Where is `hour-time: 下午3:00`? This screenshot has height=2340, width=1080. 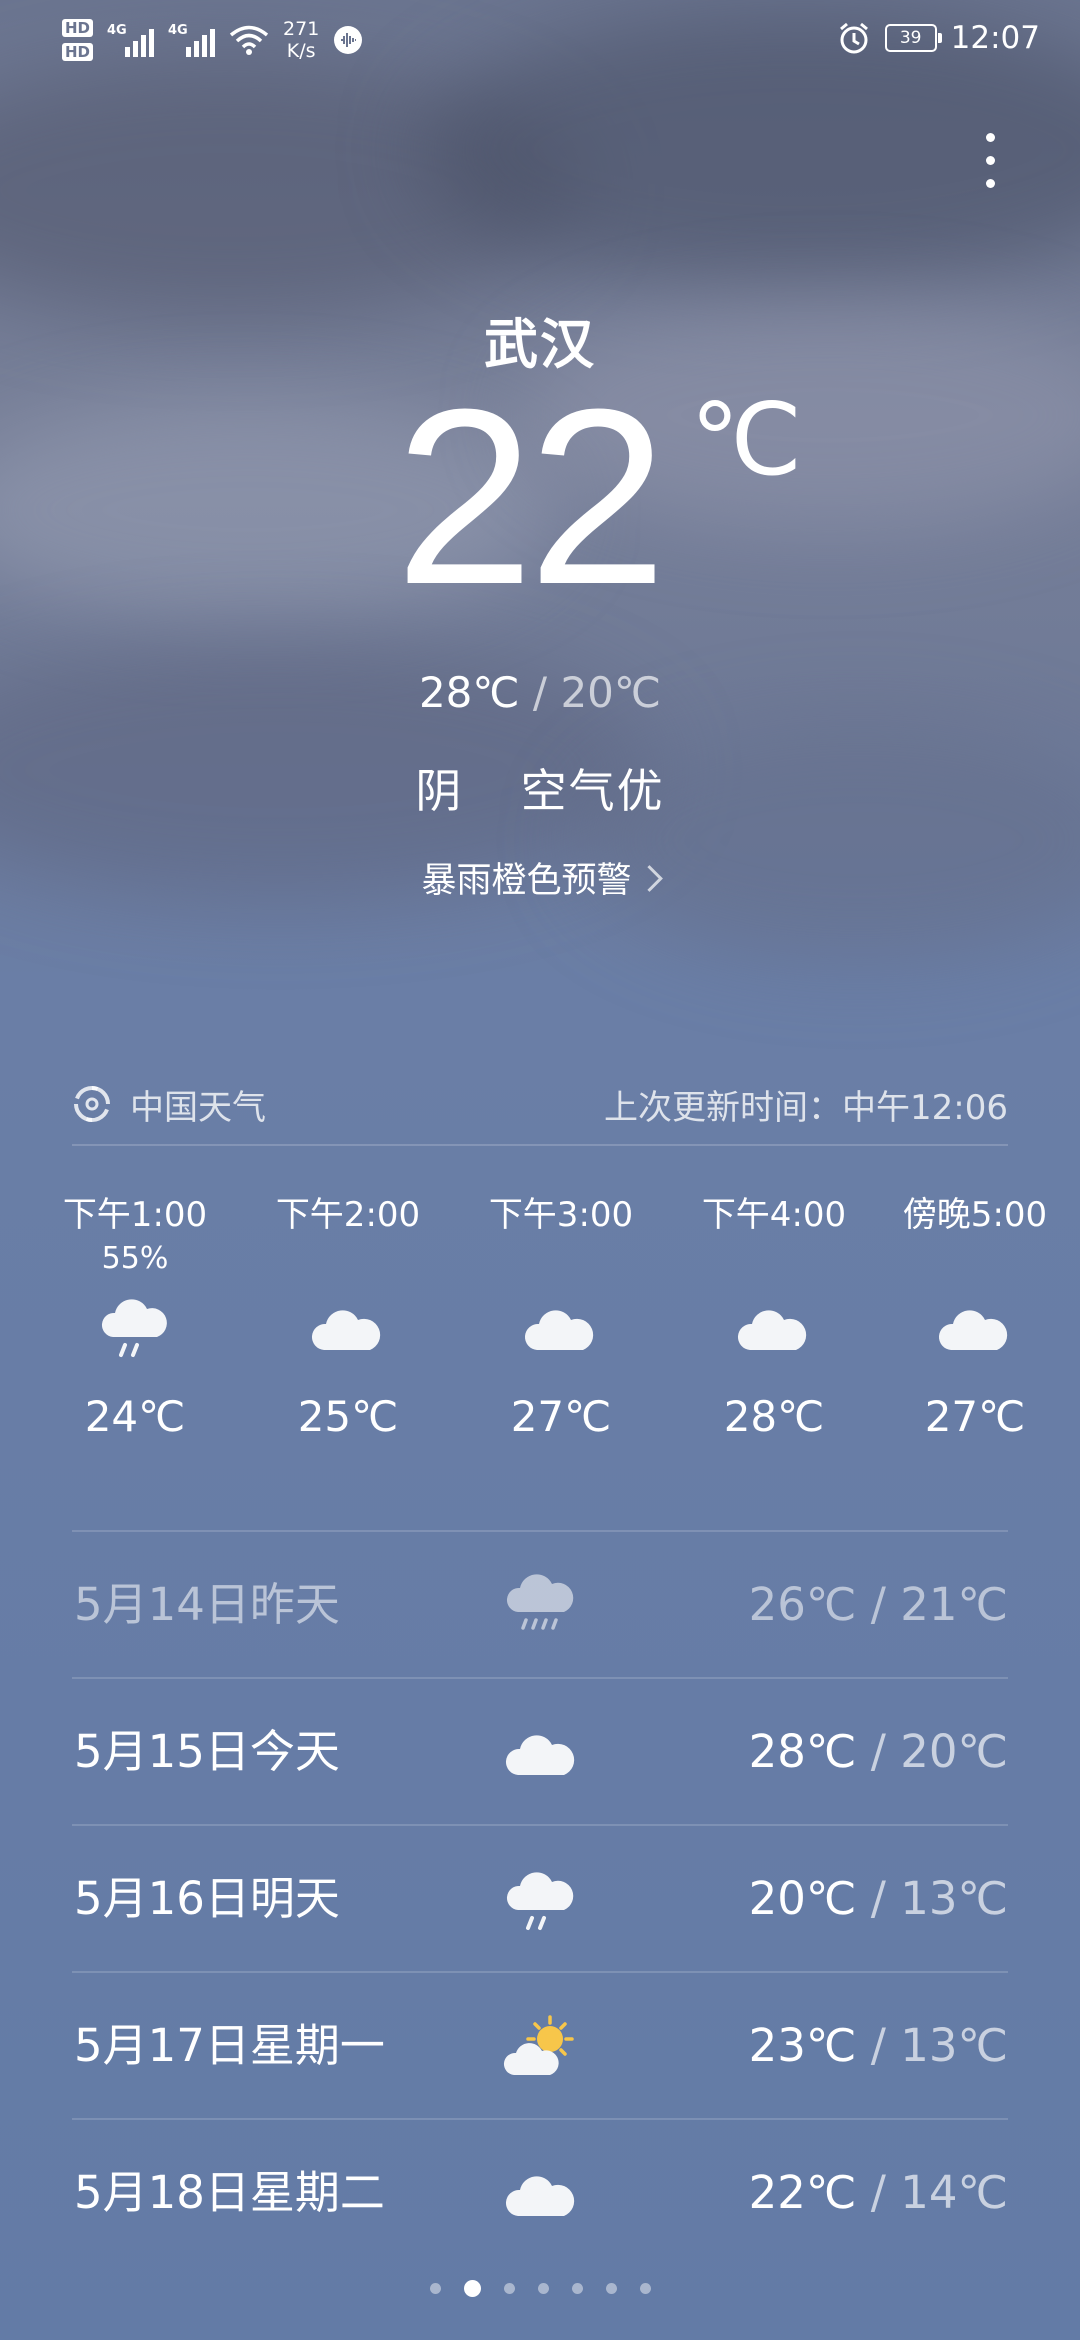
hour-time: 下午3:00 is located at coordinates (561, 1215).